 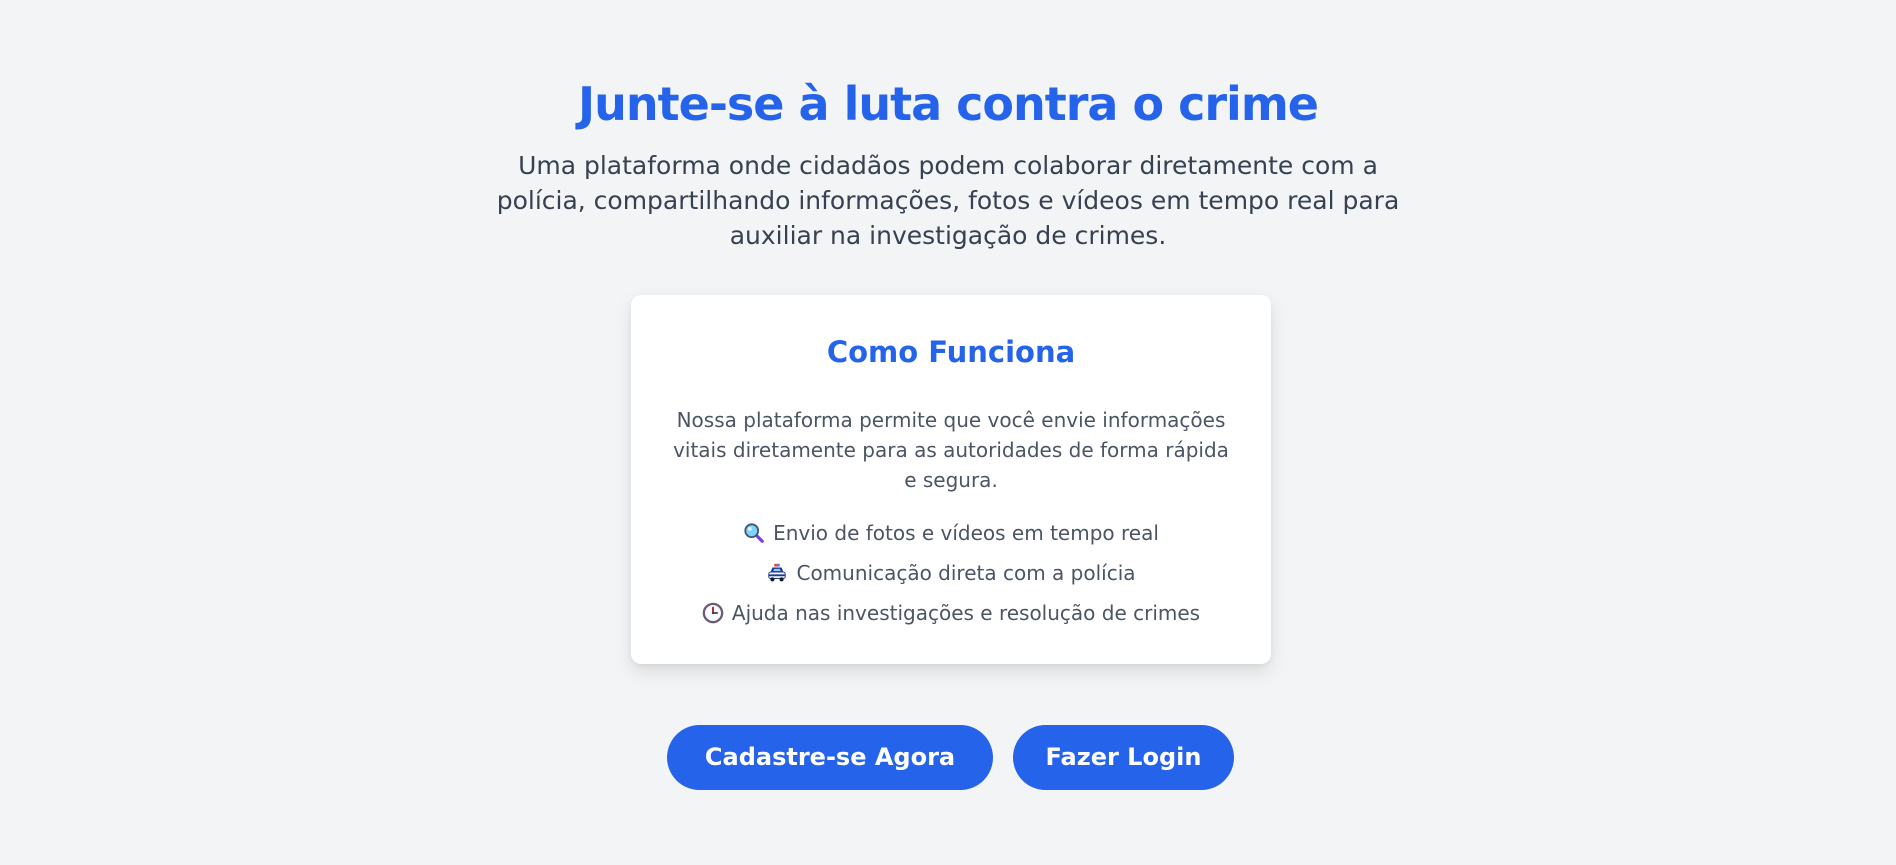 I want to click on magnifying-glass-icon, so click(x=754, y=533).